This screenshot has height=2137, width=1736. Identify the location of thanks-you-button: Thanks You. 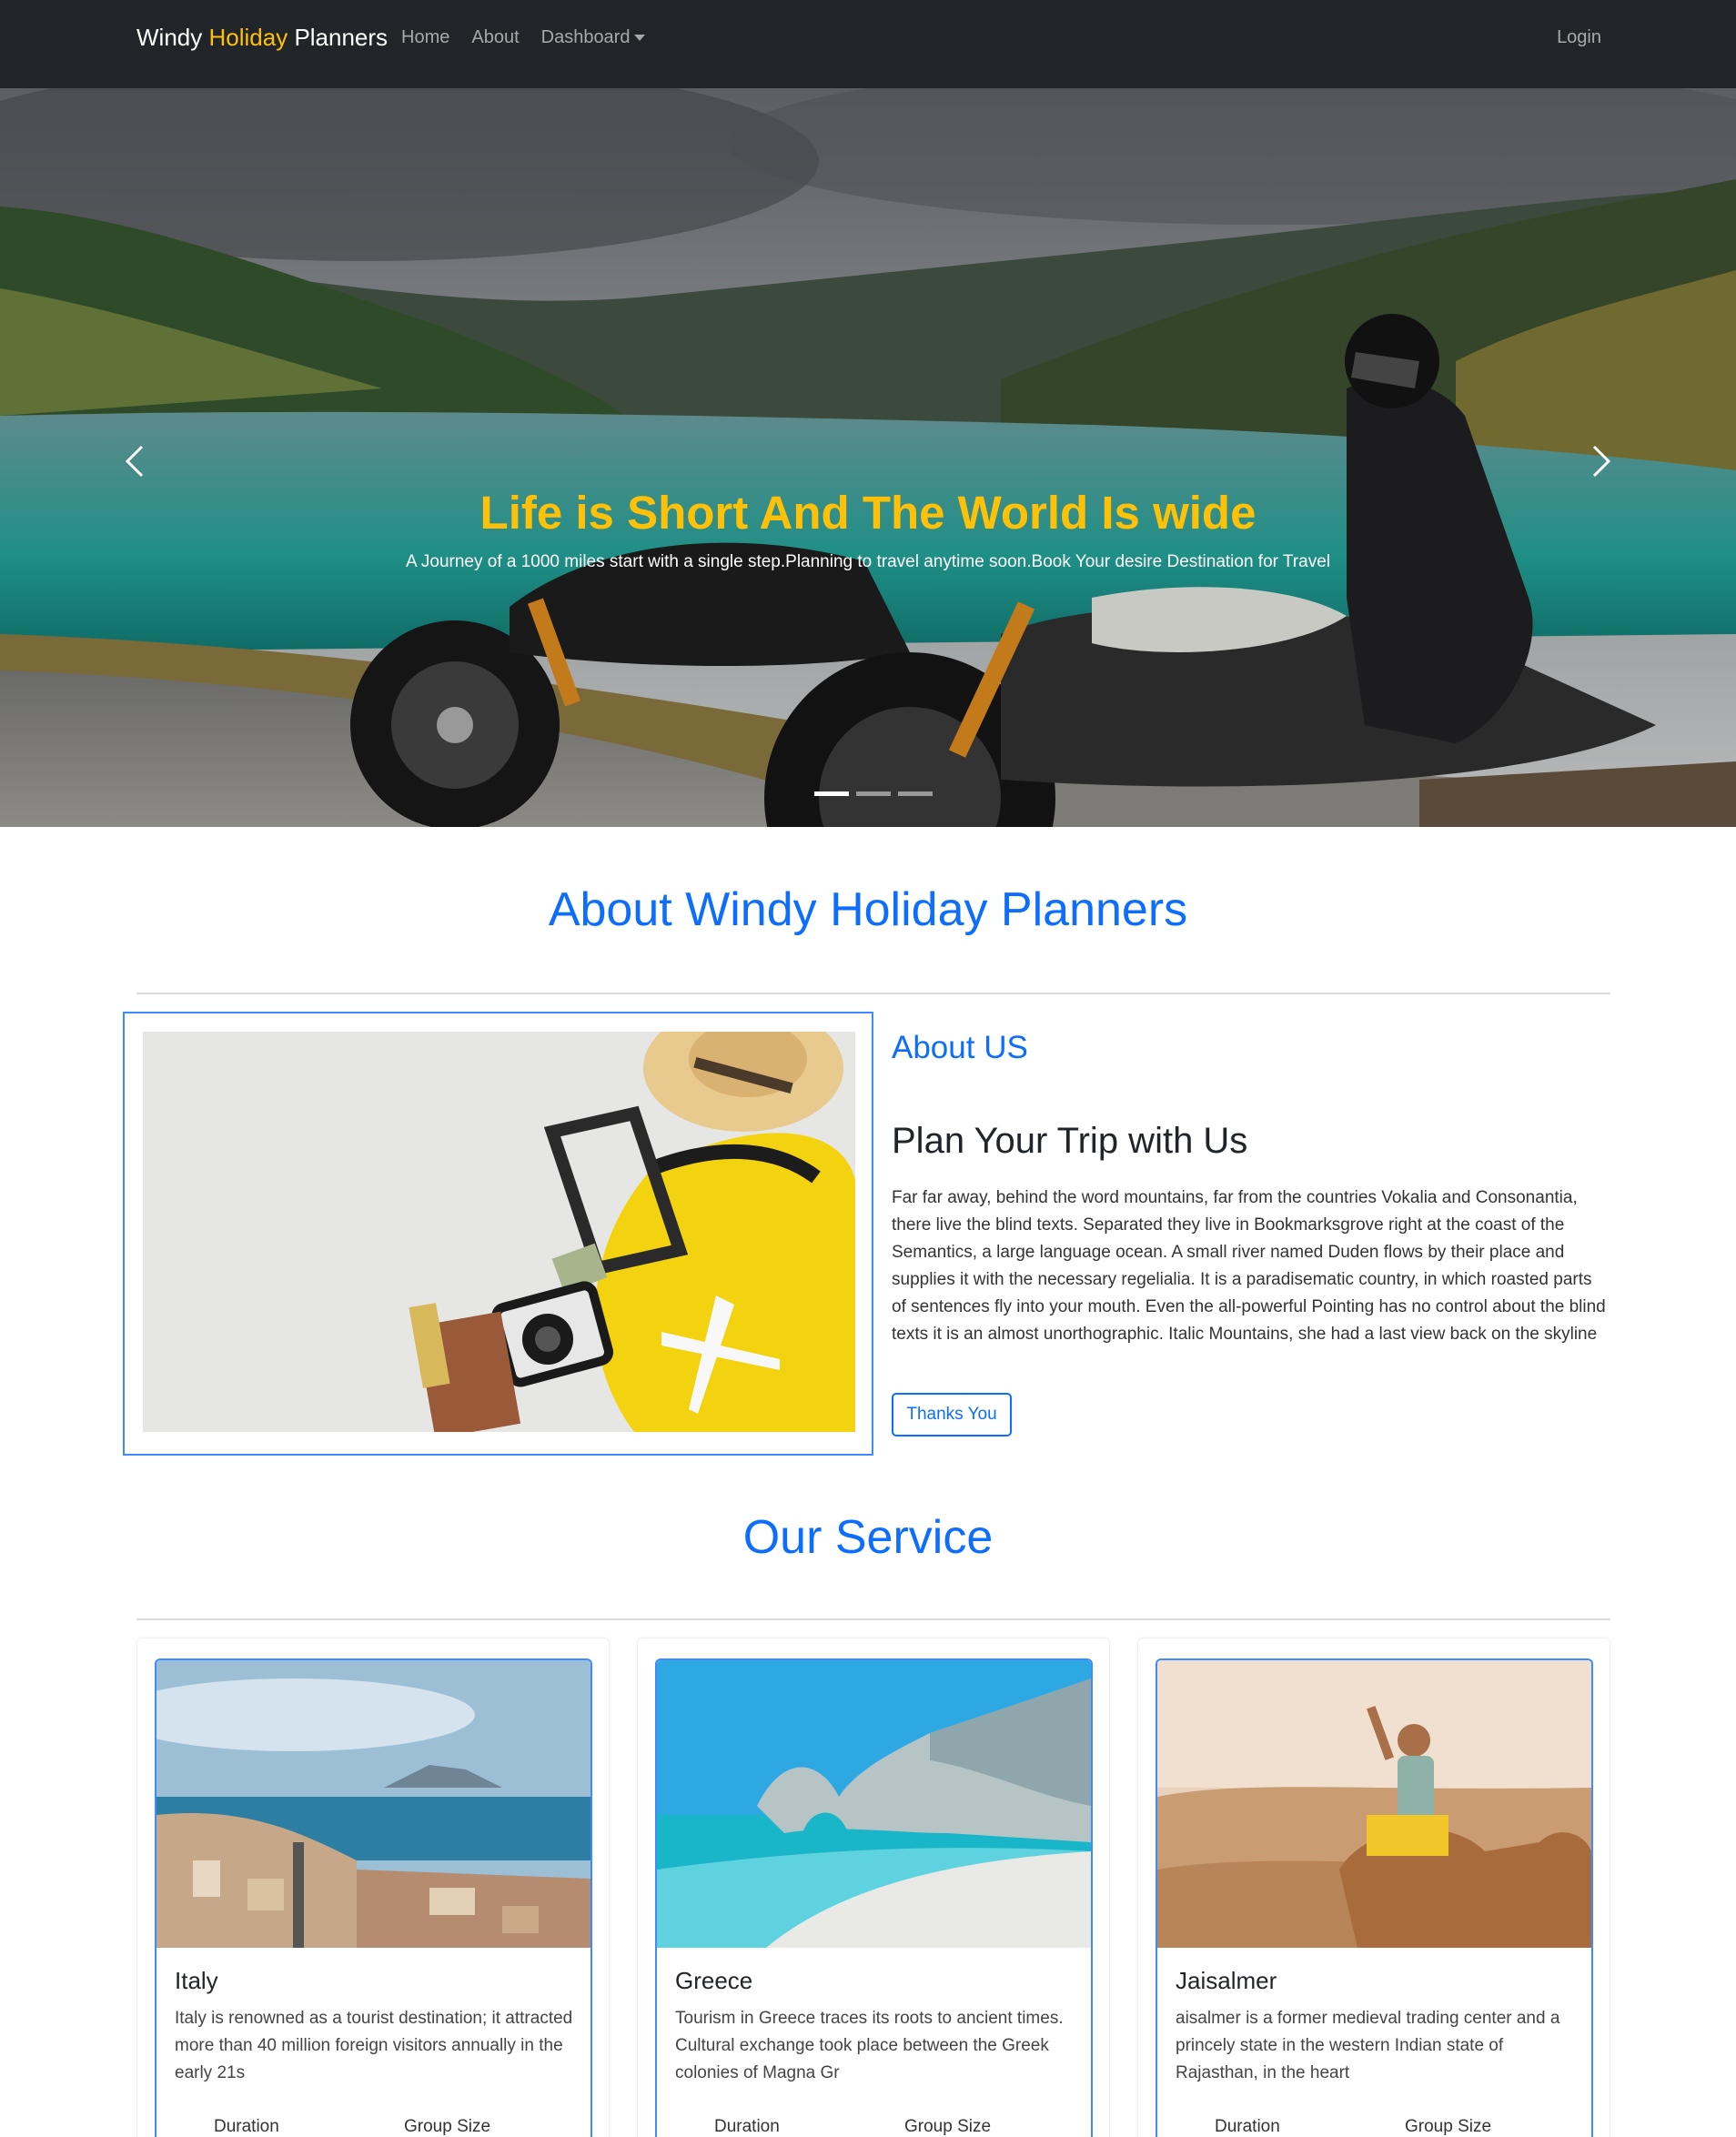
(952, 1415).